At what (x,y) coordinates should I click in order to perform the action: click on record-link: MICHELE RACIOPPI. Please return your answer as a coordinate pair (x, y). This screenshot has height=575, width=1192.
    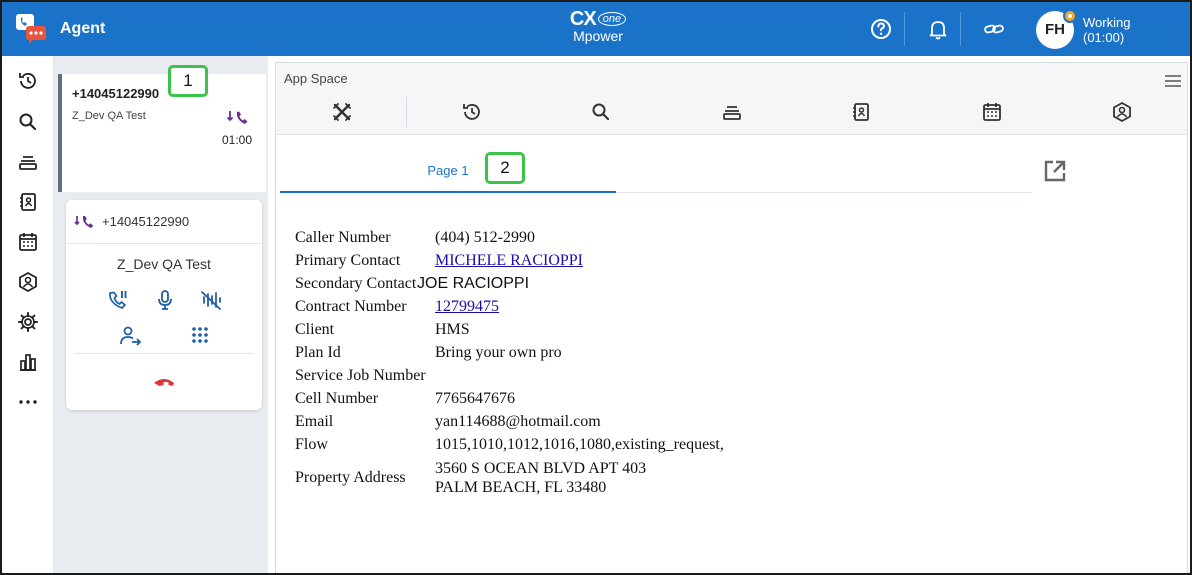
    Looking at the image, I should click on (509, 261).